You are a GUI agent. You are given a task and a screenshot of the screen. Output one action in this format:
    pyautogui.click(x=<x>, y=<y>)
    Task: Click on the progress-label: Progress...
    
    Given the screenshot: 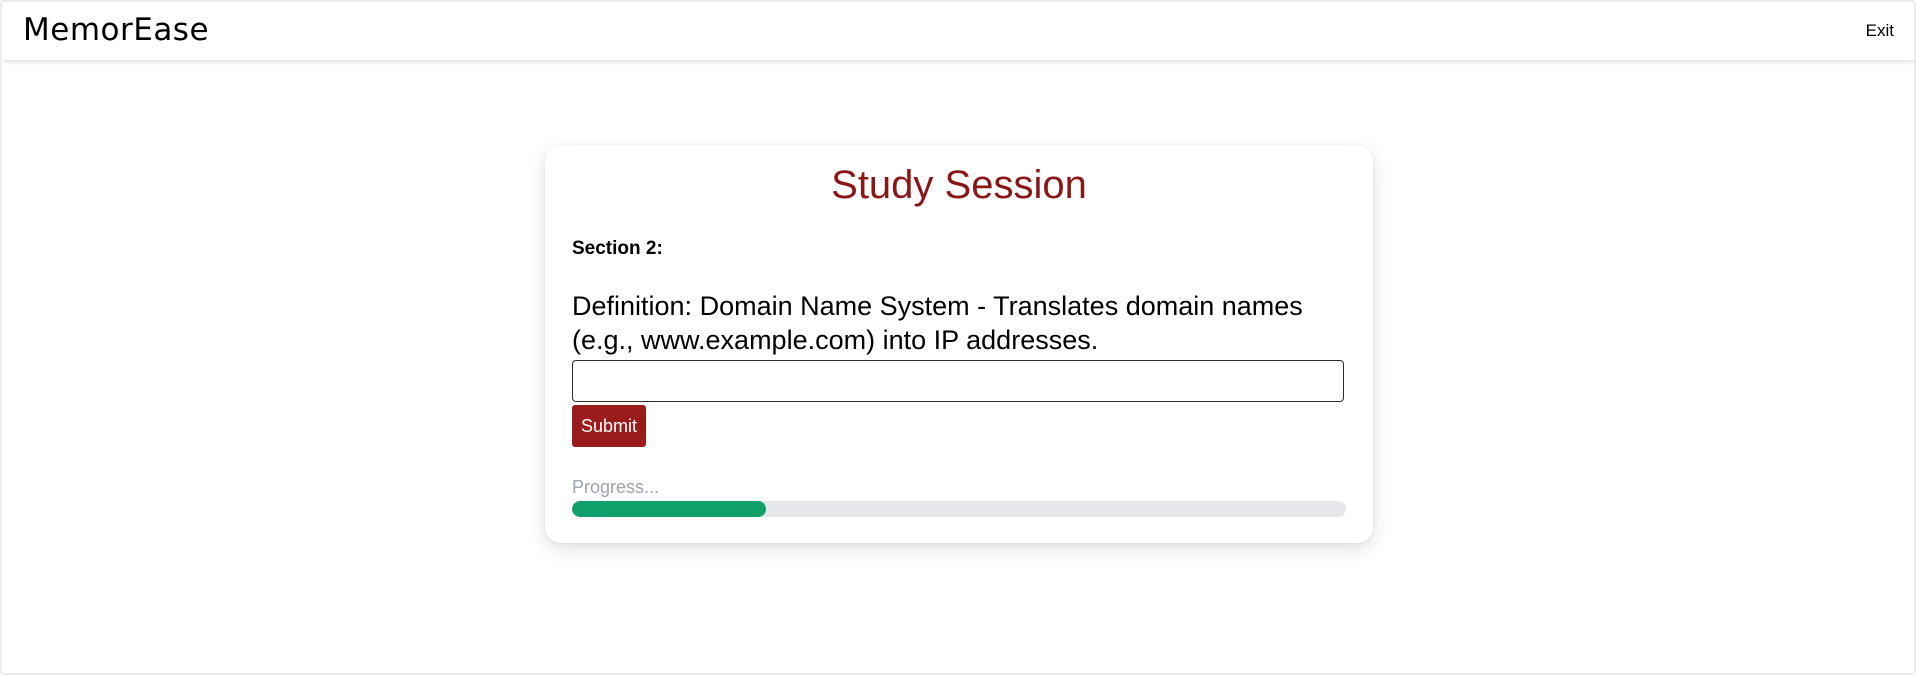 What is the action you would take?
    pyautogui.click(x=616, y=487)
    